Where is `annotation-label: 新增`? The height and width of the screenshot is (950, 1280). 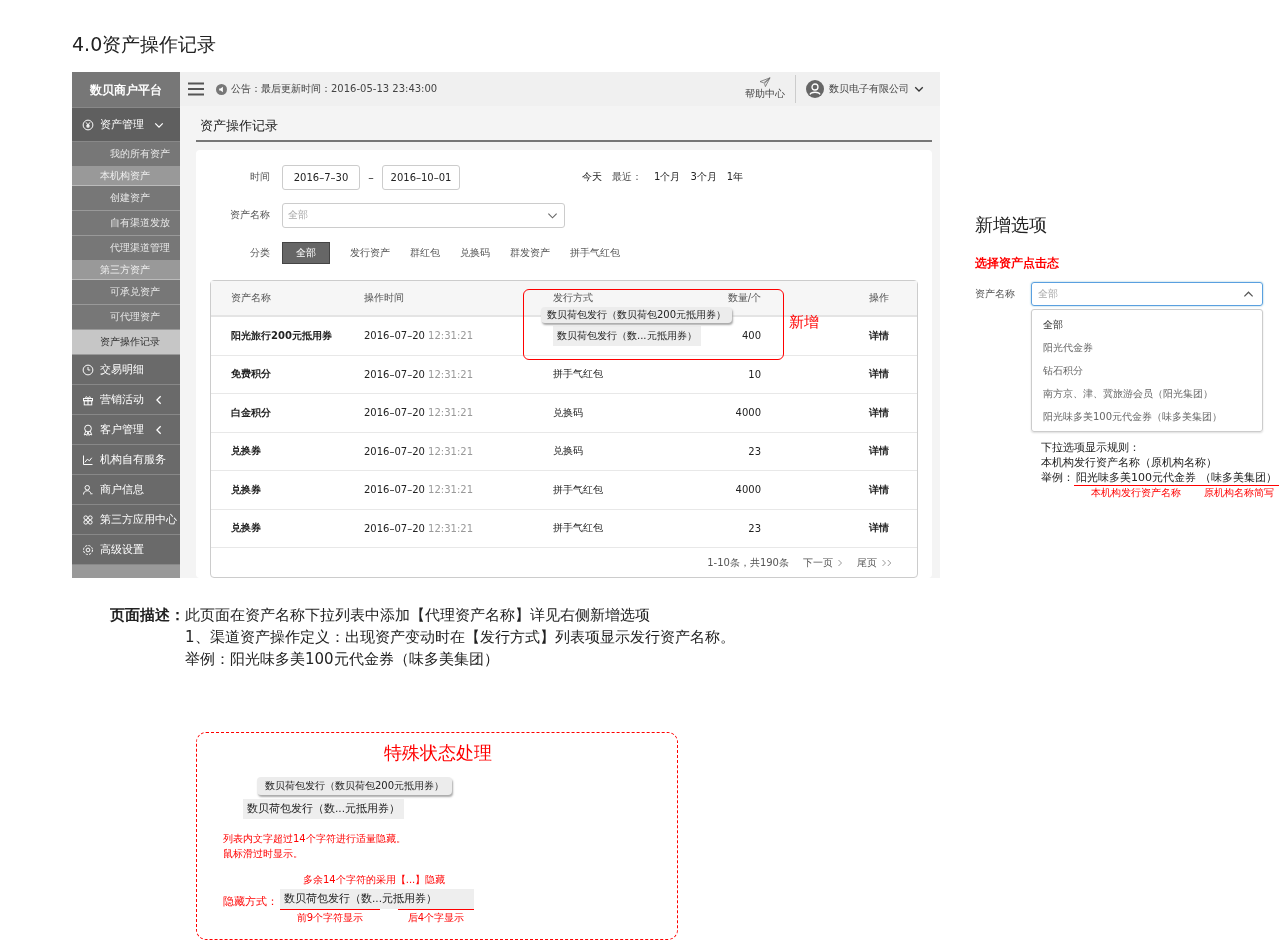
annotation-label: 新增 is located at coordinates (804, 322).